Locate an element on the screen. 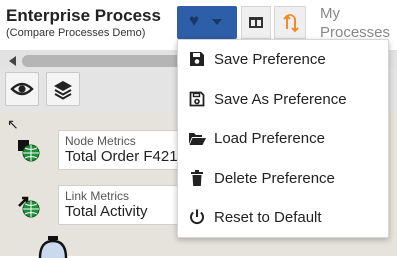  node-metrics-value: Total Order F421 is located at coordinates (121, 156).